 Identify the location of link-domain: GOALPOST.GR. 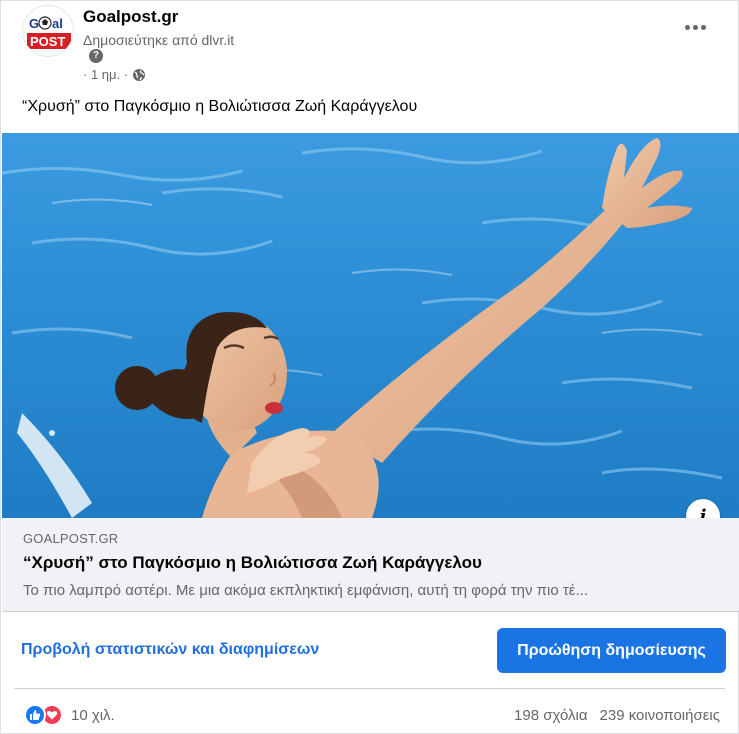
(71, 538).